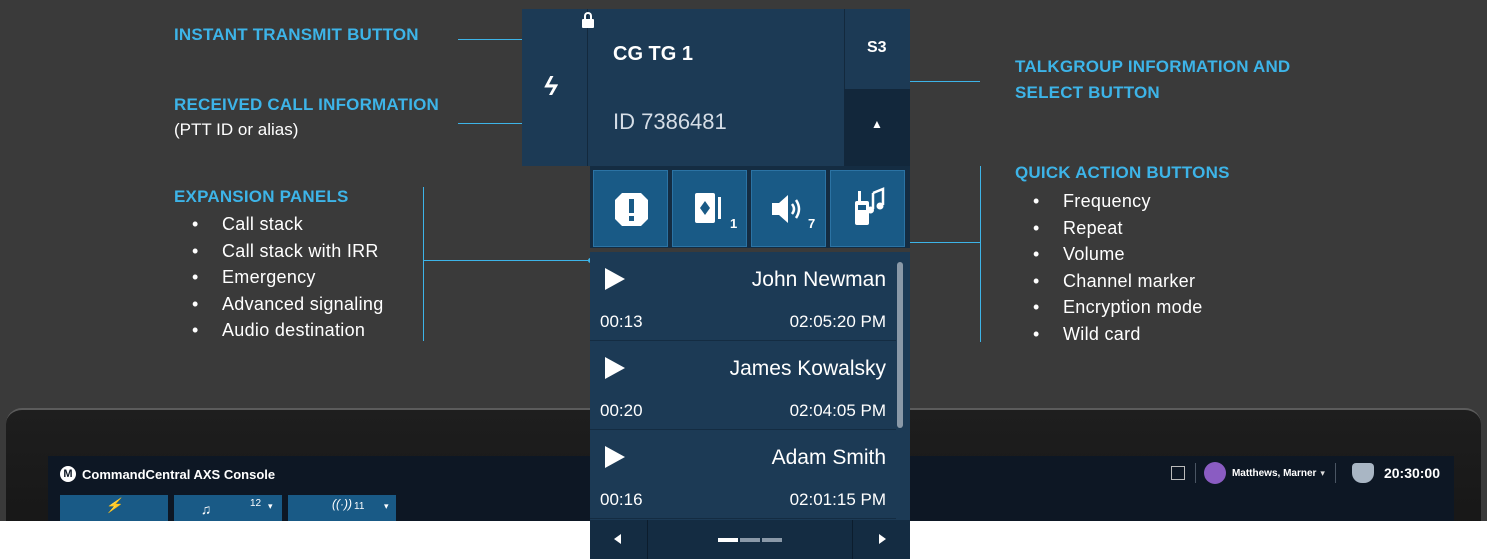  I want to click on call-stack-item: Adam Smith 00:16 02:01:15 PM, so click(743, 474).